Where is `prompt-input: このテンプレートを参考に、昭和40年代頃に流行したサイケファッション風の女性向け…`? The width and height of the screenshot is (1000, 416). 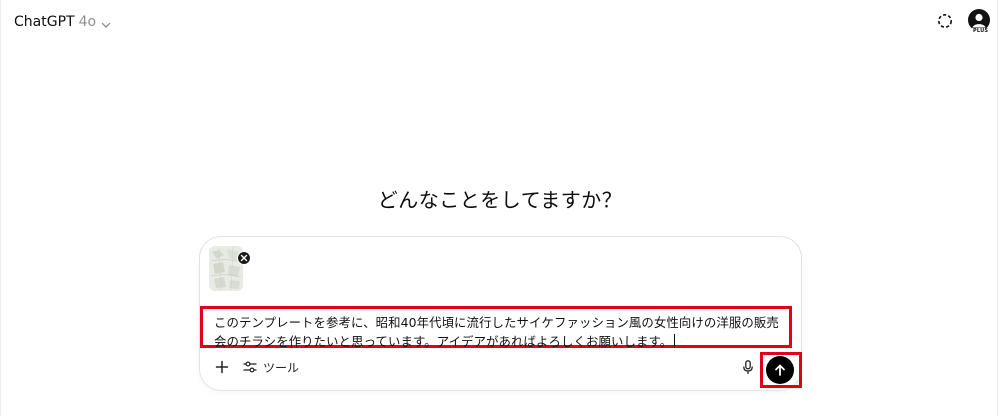 prompt-input: このテンプレートを参考に、昭和40年代頃に流行したサイケファッション風の女性向け… is located at coordinates (496, 328).